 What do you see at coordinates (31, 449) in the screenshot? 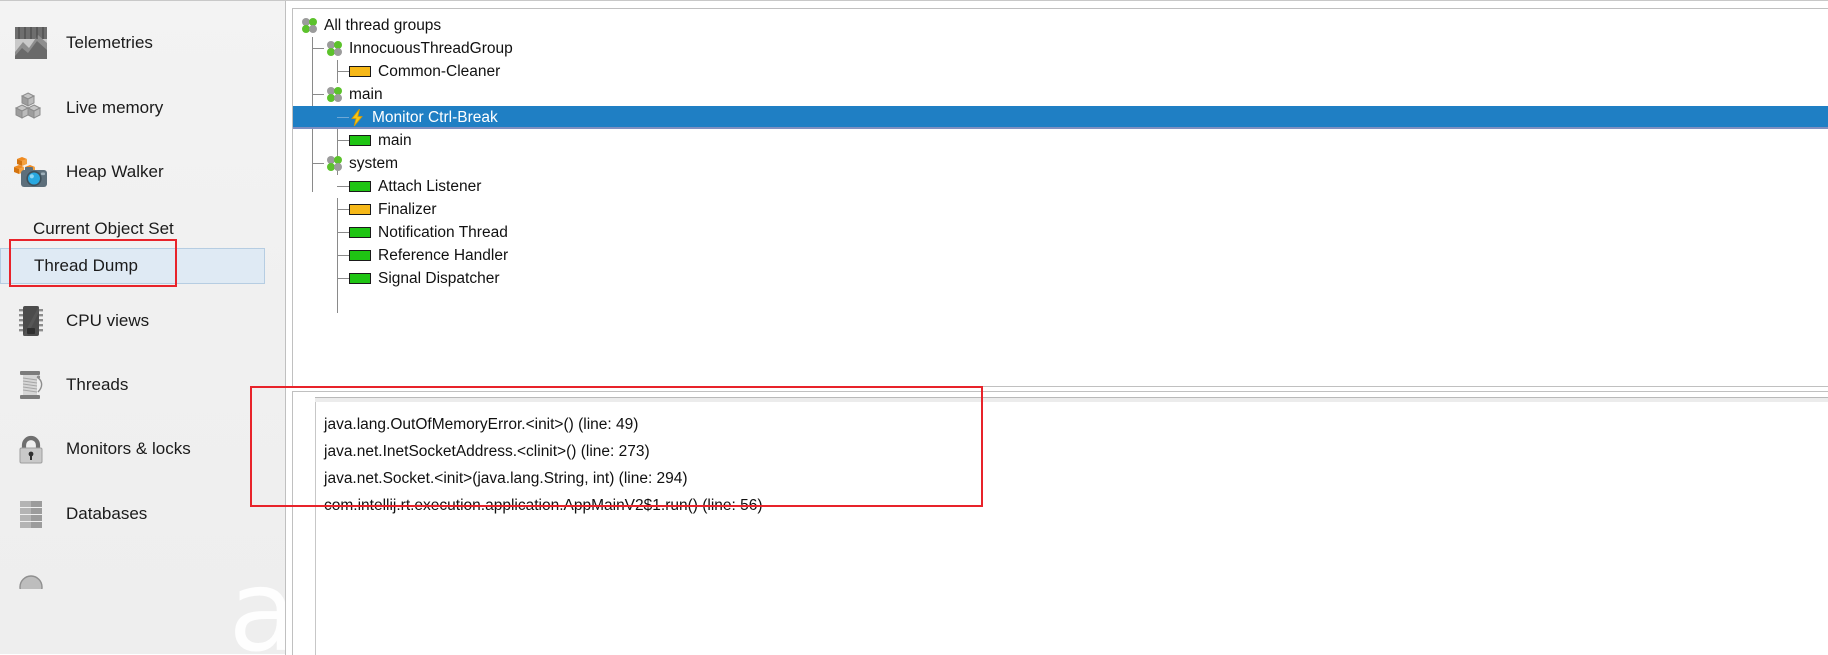
I see `padlock-icon` at bounding box center [31, 449].